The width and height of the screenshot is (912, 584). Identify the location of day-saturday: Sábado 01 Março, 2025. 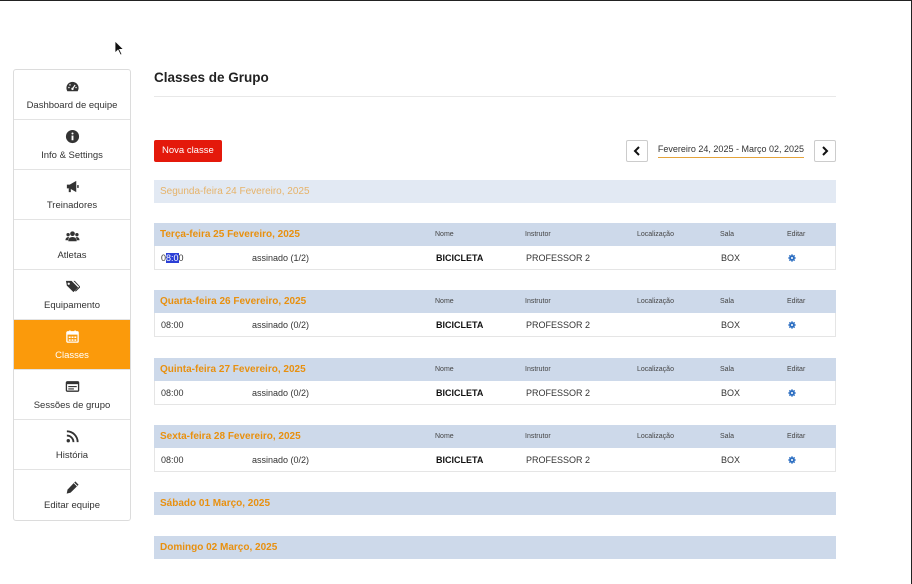
(495, 503).